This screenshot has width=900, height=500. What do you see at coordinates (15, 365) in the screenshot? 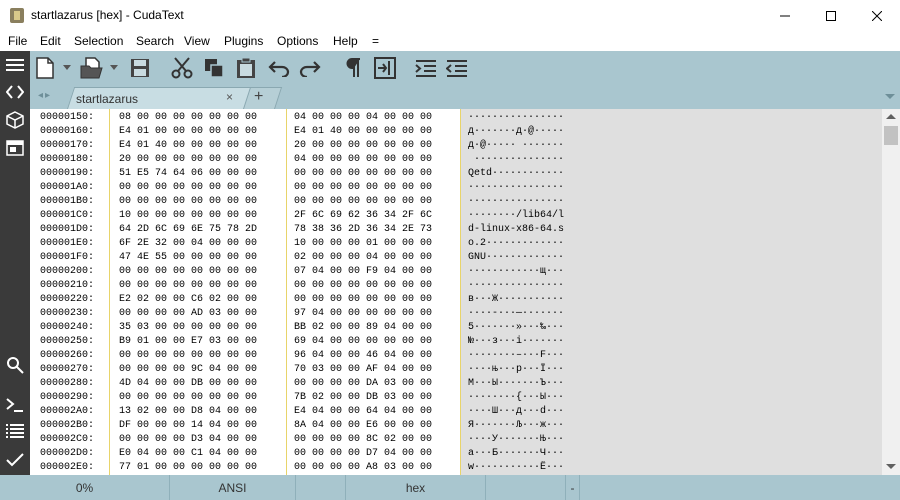
I see `sidebar-search-button` at bounding box center [15, 365].